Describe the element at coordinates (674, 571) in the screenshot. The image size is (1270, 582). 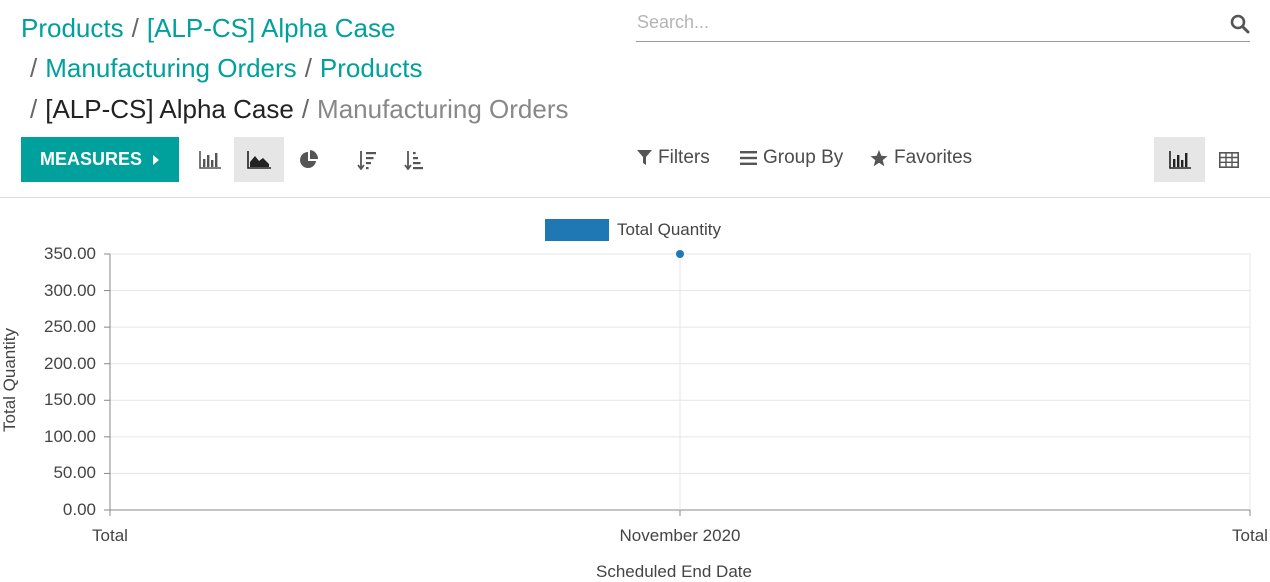
I see `x-axis-label: Scheduled End Date` at that location.